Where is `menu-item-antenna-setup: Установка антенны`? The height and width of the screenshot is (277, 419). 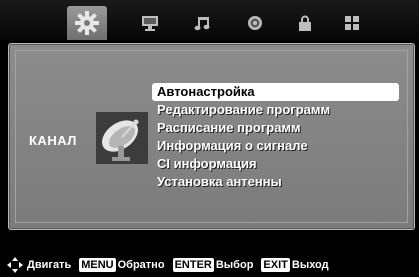
menu-item-antenna-setup: Установка антенны is located at coordinates (275, 182).